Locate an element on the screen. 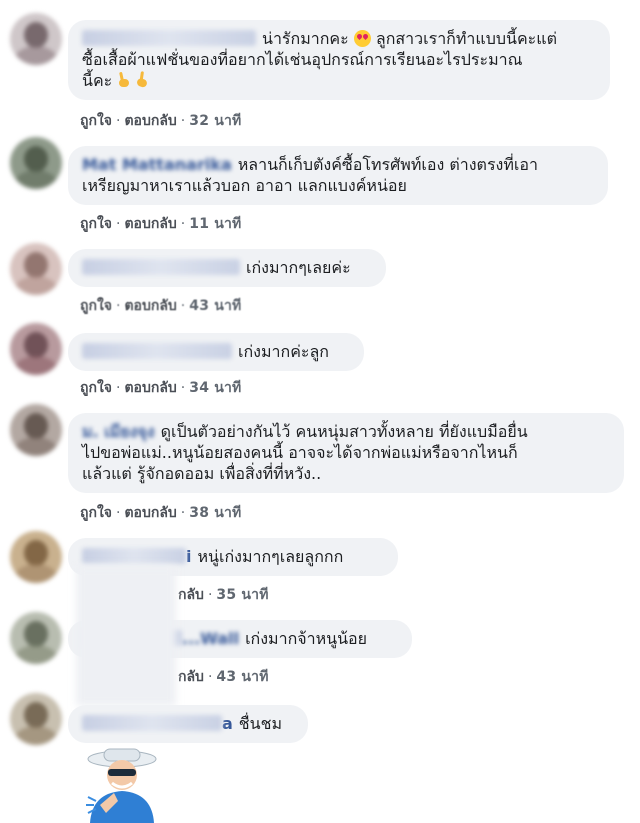 The width and height of the screenshot is (640, 823). comment-bubble: a ชื่นชม is located at coordinates (188, 724).